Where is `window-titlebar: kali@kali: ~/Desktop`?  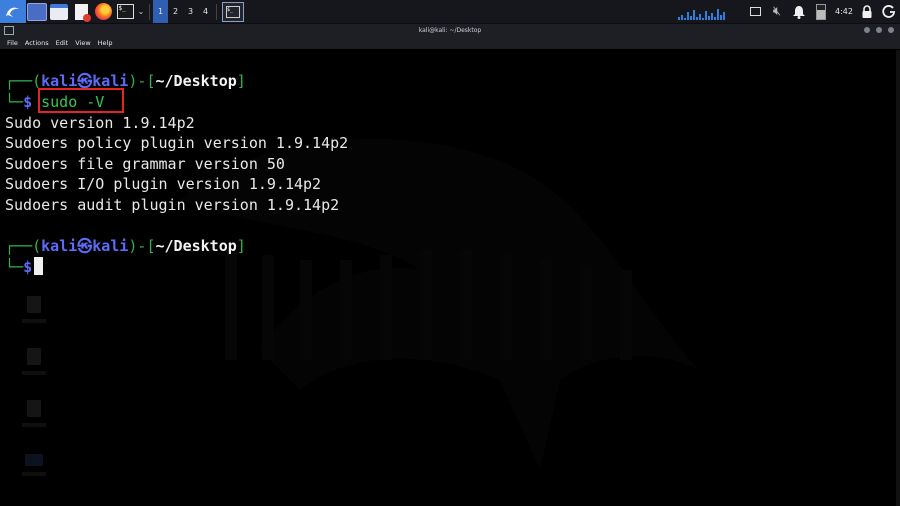
window-titlebar: kali@kali: ~/Desktop is located at coordinates (450, 30).